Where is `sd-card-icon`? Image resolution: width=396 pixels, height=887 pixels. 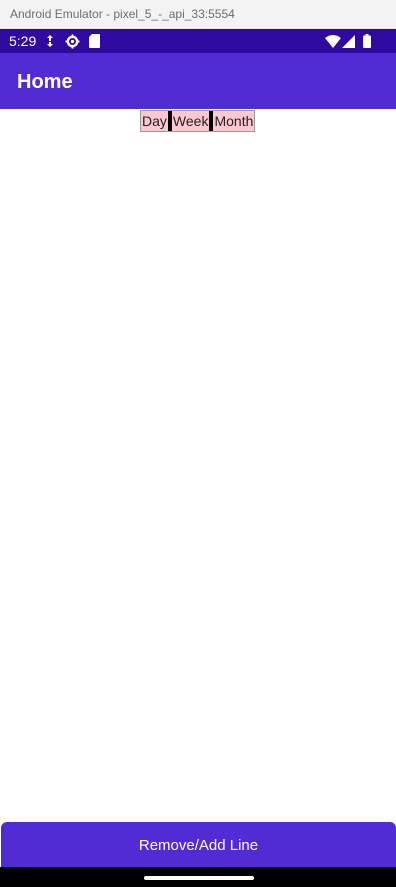
sd-card-icon is located at coordinates (94, 41).